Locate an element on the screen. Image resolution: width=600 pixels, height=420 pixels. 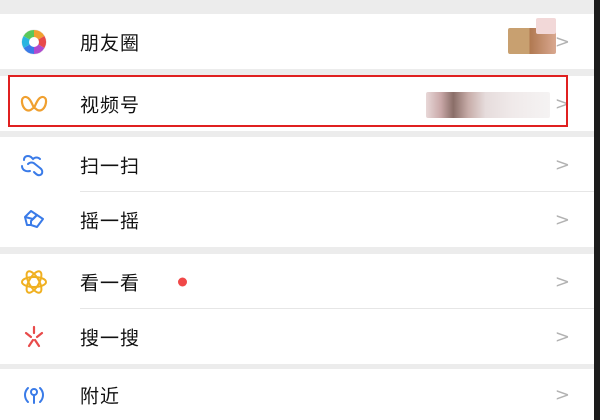
moments-group: 朋友圈 > is located at coordinates (300, 41).